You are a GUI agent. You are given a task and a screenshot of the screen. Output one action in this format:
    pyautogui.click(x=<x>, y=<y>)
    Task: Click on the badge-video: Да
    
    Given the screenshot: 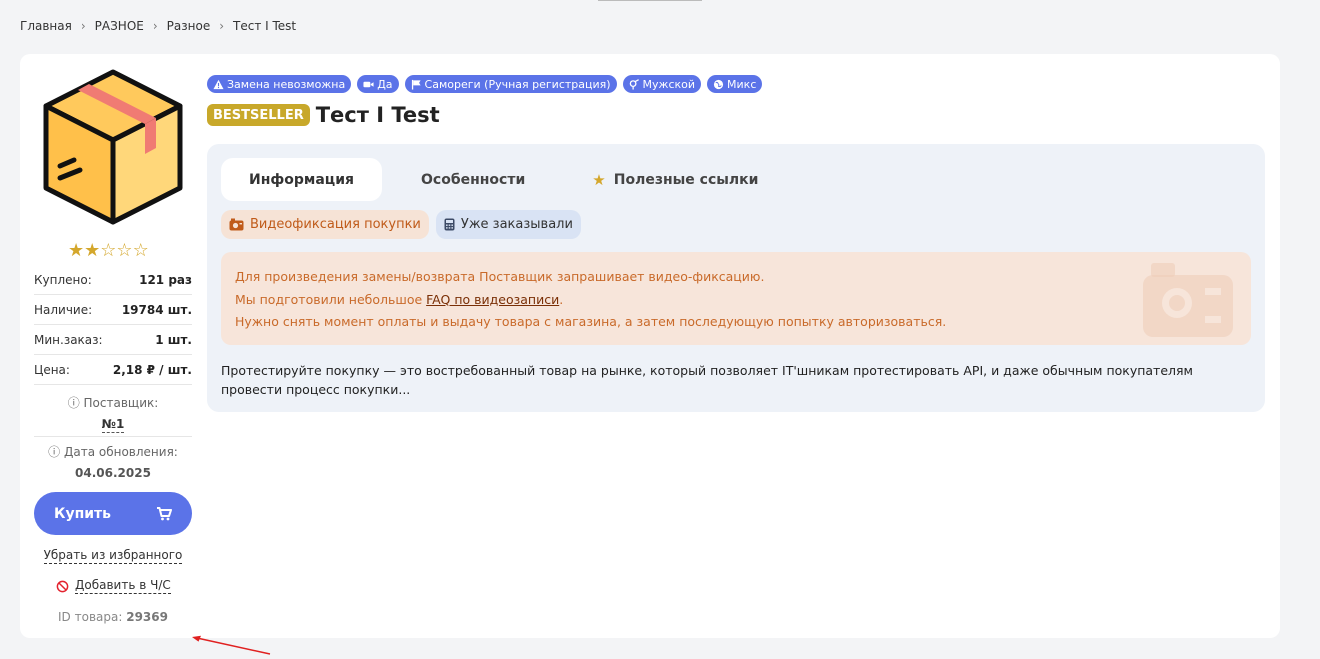 What is the action you would take?
    pyautogui.click(x=378, y=84)
    